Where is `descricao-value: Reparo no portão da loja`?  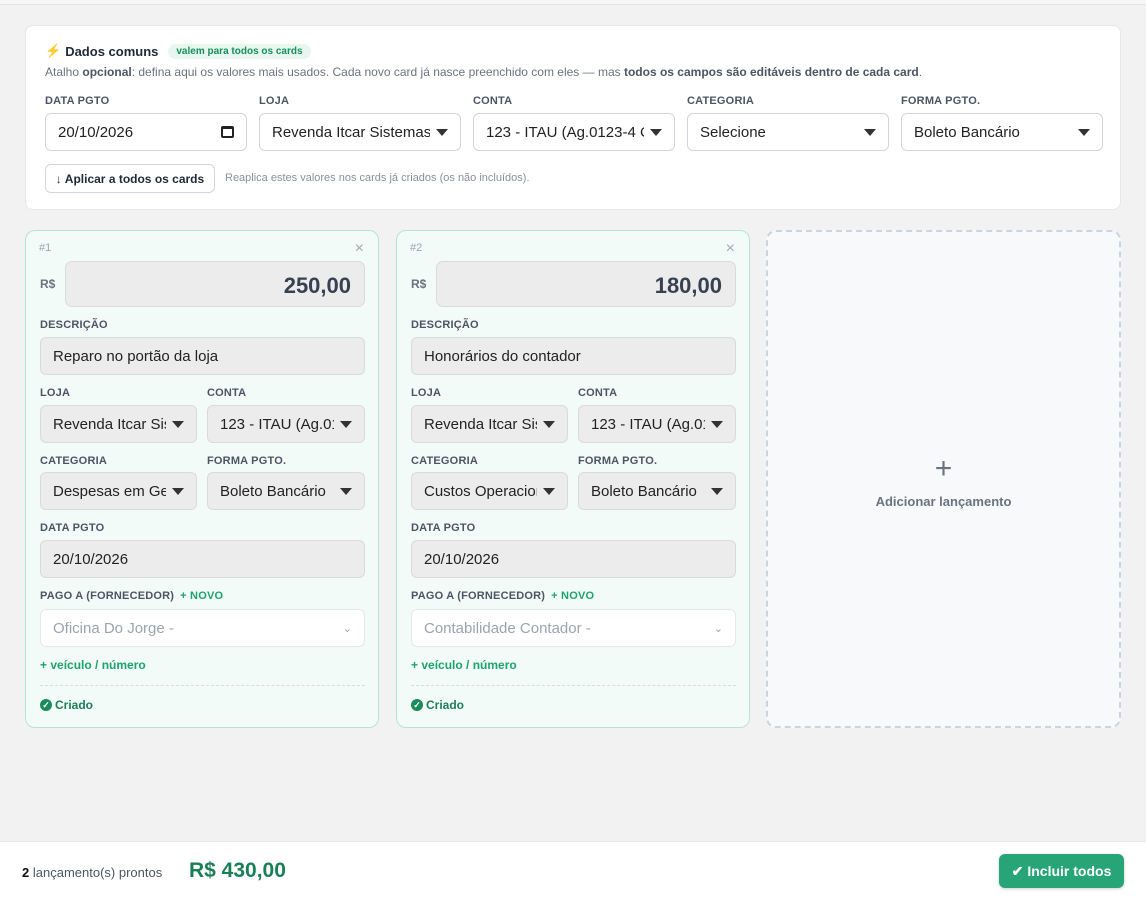
descricao-value: Reparo no portão da loja is located at coordinates (136, 356).